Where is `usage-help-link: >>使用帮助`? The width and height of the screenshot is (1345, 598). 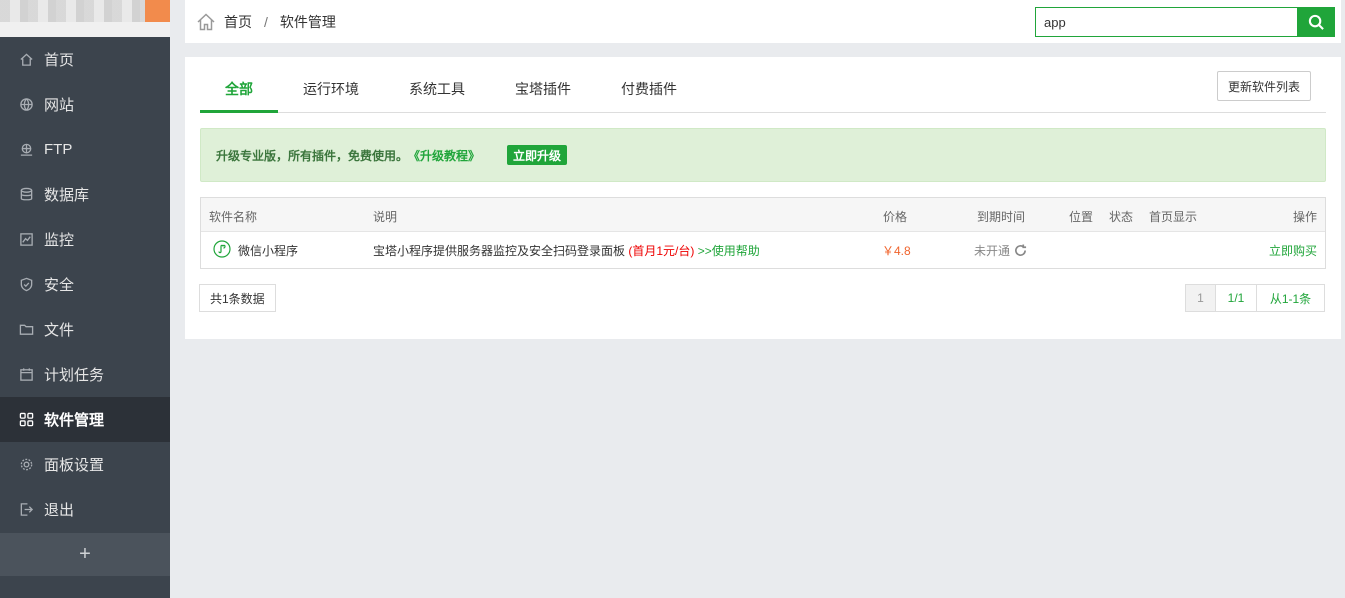
usage-help-link: >>使用帮助 is located at coordinates (729, 251).